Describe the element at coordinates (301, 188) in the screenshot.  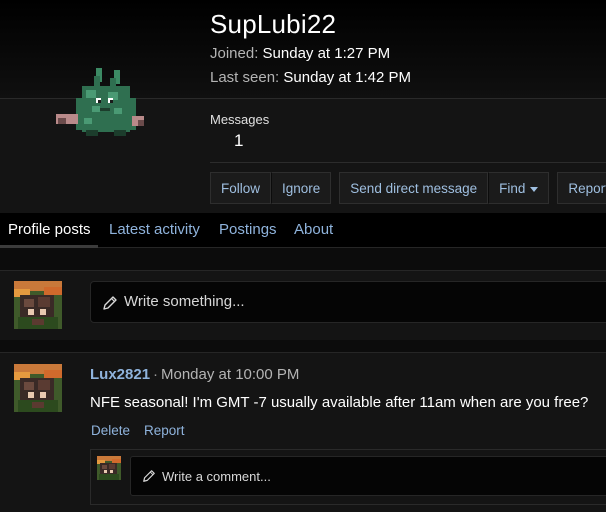
I see `ignore-button: Ignore` at that location.